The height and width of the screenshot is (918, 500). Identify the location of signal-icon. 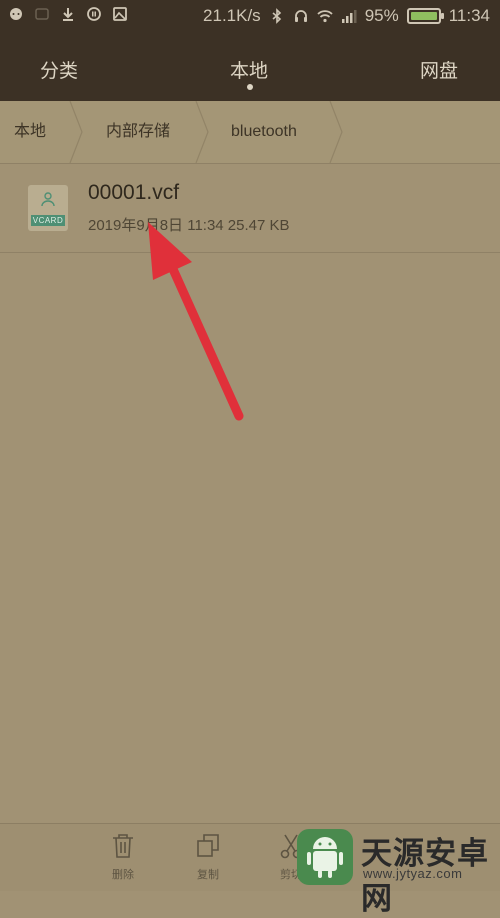
(349, 16).